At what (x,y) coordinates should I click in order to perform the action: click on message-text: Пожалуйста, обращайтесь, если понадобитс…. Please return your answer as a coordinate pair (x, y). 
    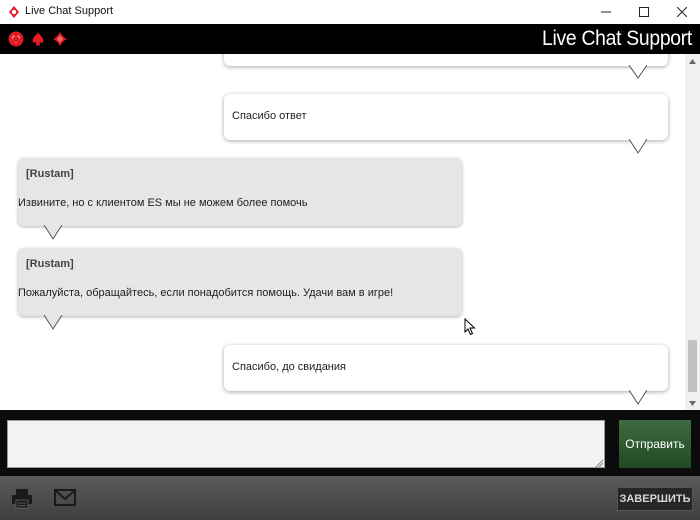
    Looking at the image, I should click on (206, 293).